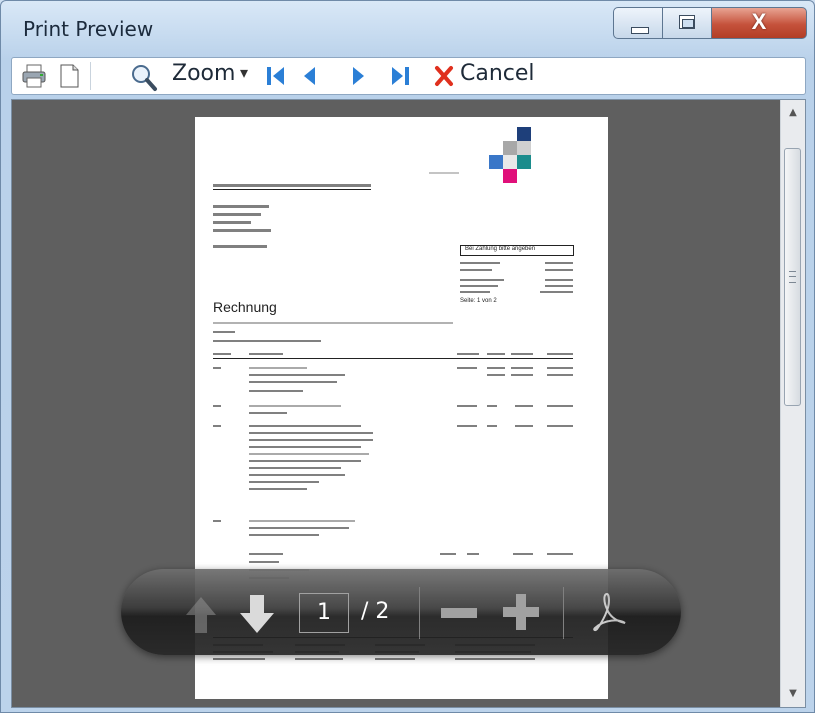  What do you see at coordinates (375, 611) in the screenshot?
I see `total-pages-label: / 2` at bounding box center [375, 611].